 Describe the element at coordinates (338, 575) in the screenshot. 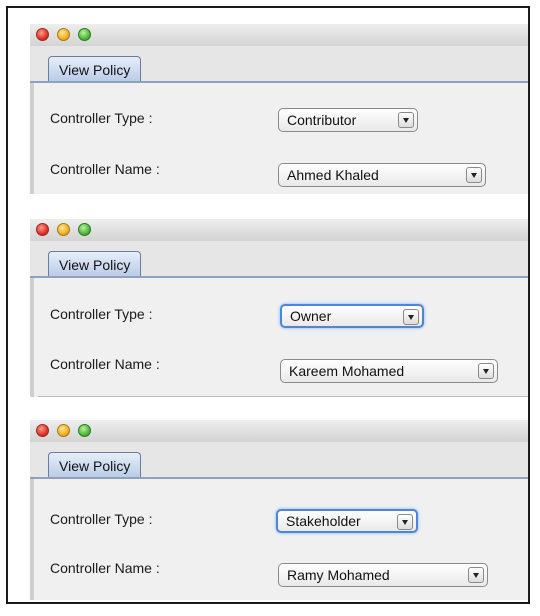

I see `controller-name-value: Ramy Mohamed` at that location.